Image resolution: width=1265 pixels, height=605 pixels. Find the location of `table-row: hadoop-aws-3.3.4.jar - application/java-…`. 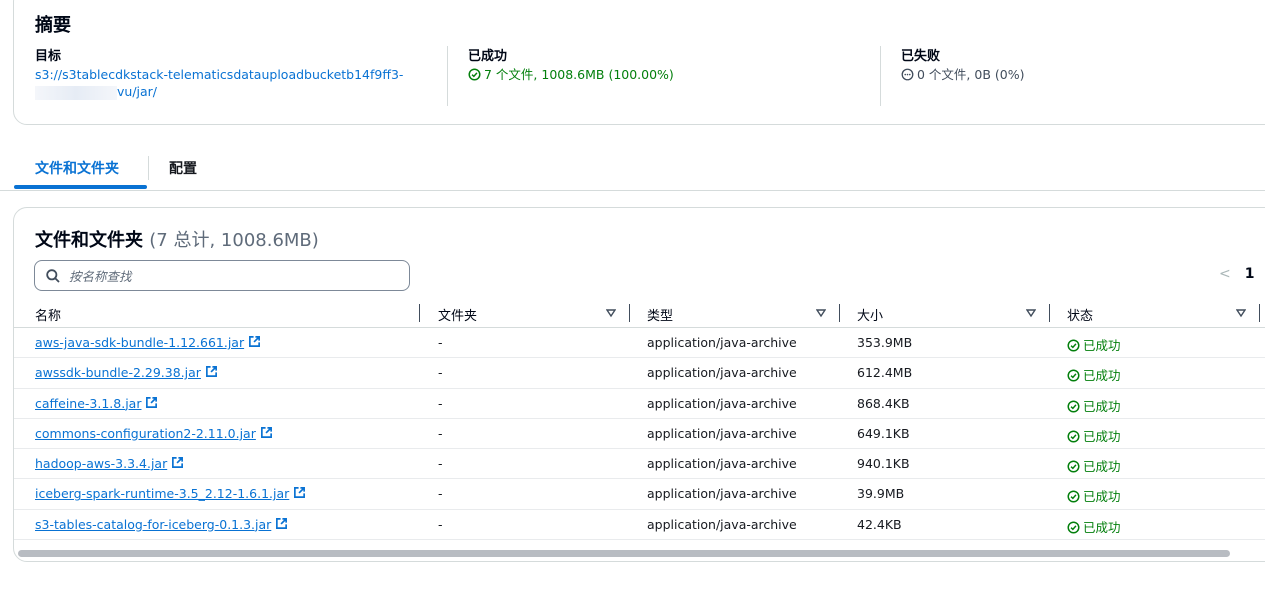

table-row: hadoop-aws-3.3.4.jar - application/java-… is located at coordinates (639, 464).